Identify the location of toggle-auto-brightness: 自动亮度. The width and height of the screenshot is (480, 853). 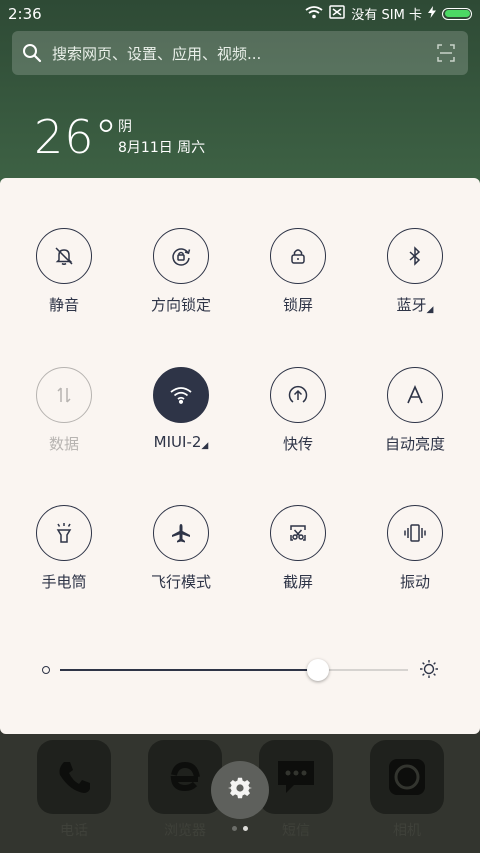
(415, 410).